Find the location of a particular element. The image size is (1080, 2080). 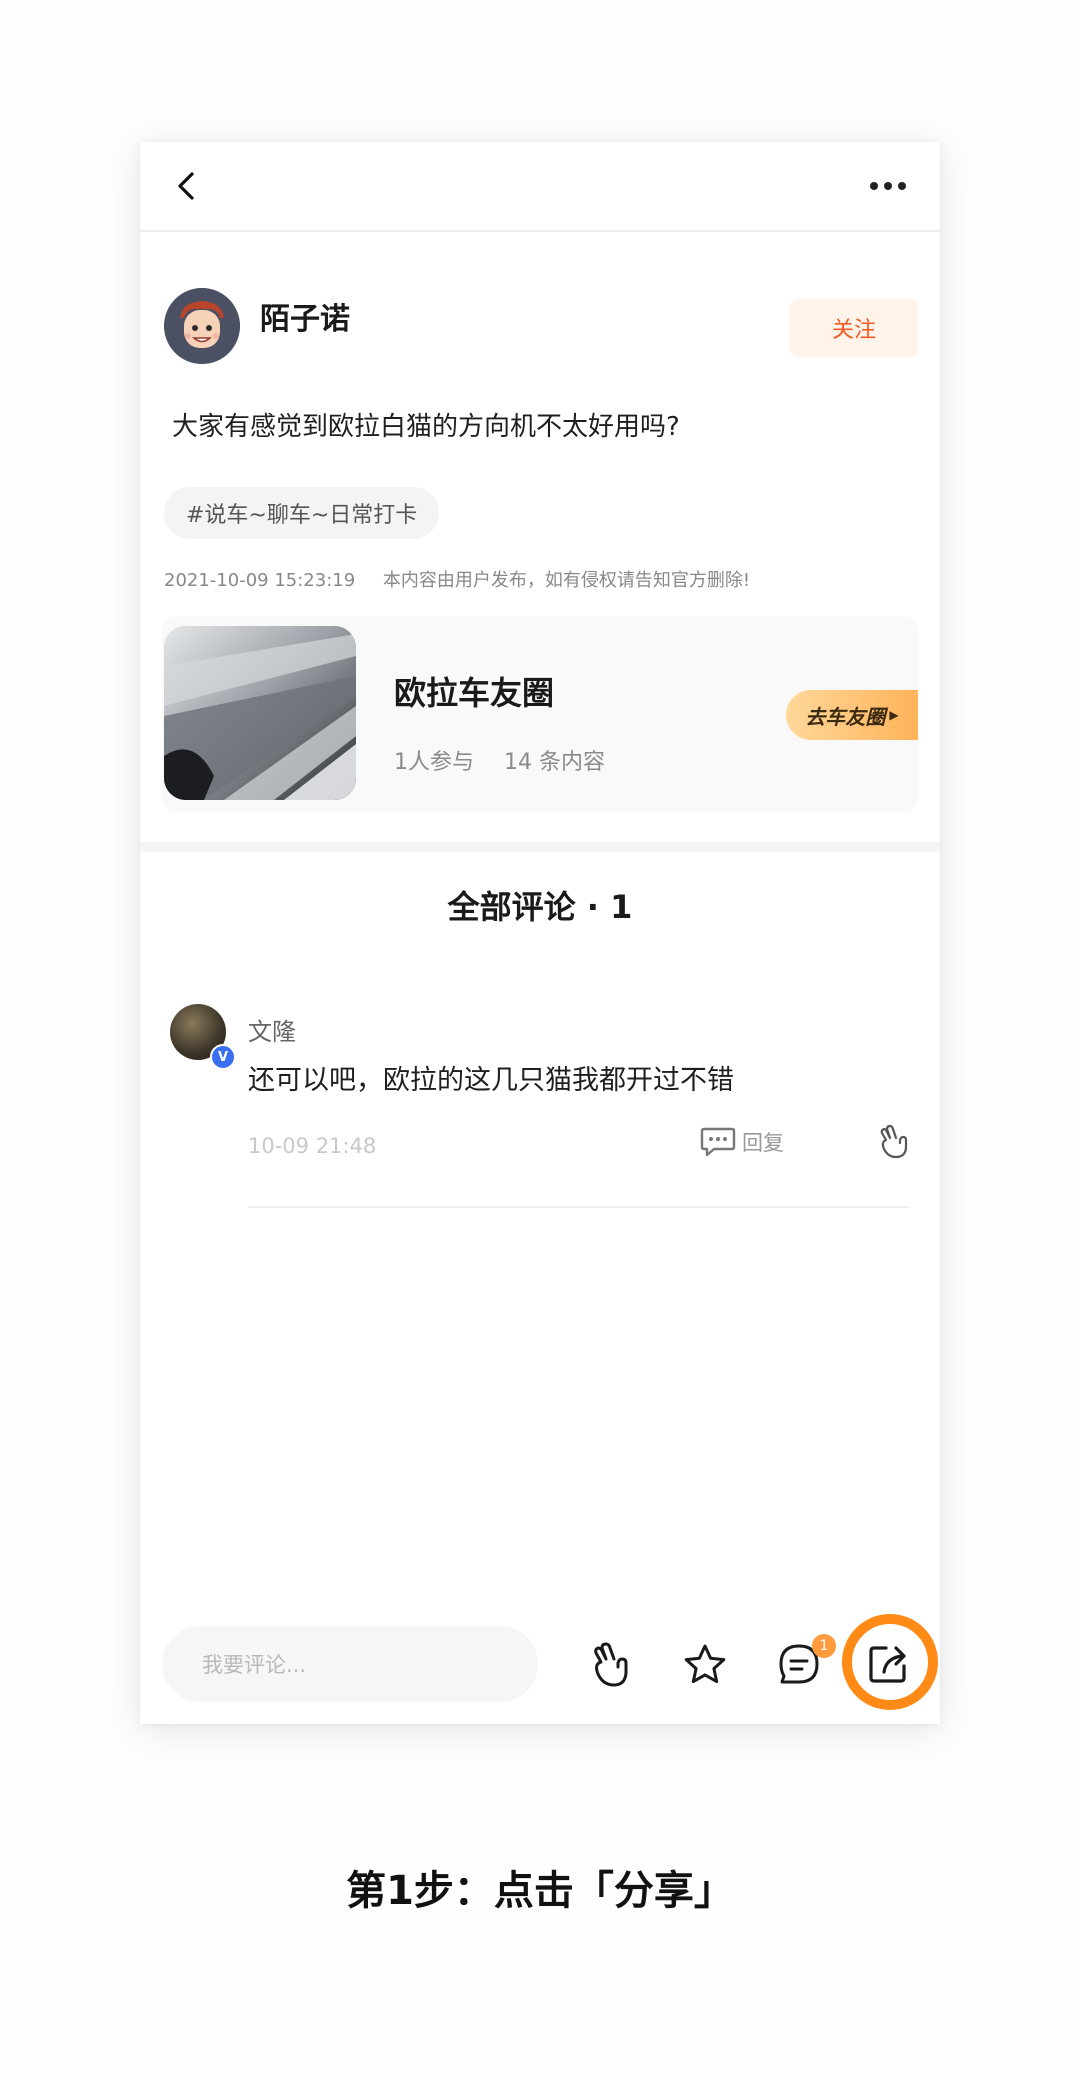

back-icon is located at coordinates (188, 186).